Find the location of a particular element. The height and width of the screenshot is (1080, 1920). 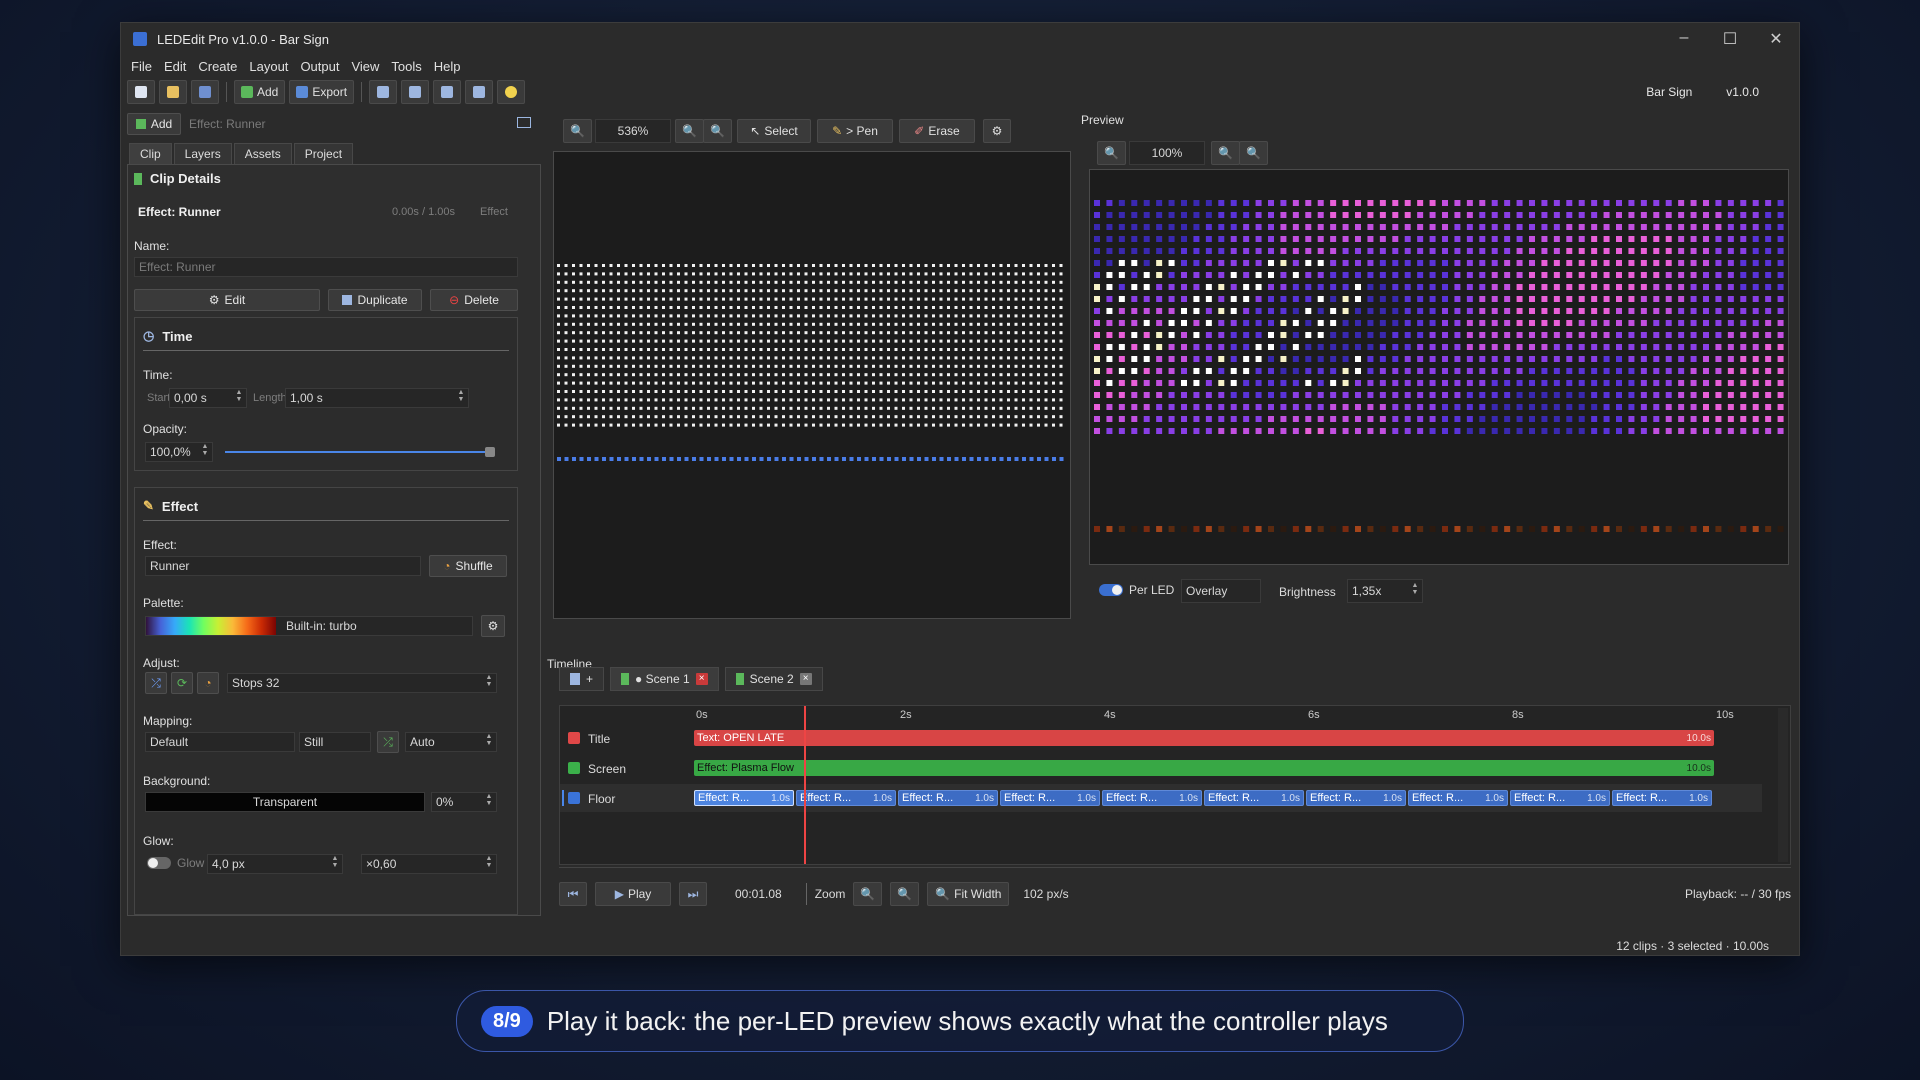

panel-add-button: Add is located at coordinates (154, 124).